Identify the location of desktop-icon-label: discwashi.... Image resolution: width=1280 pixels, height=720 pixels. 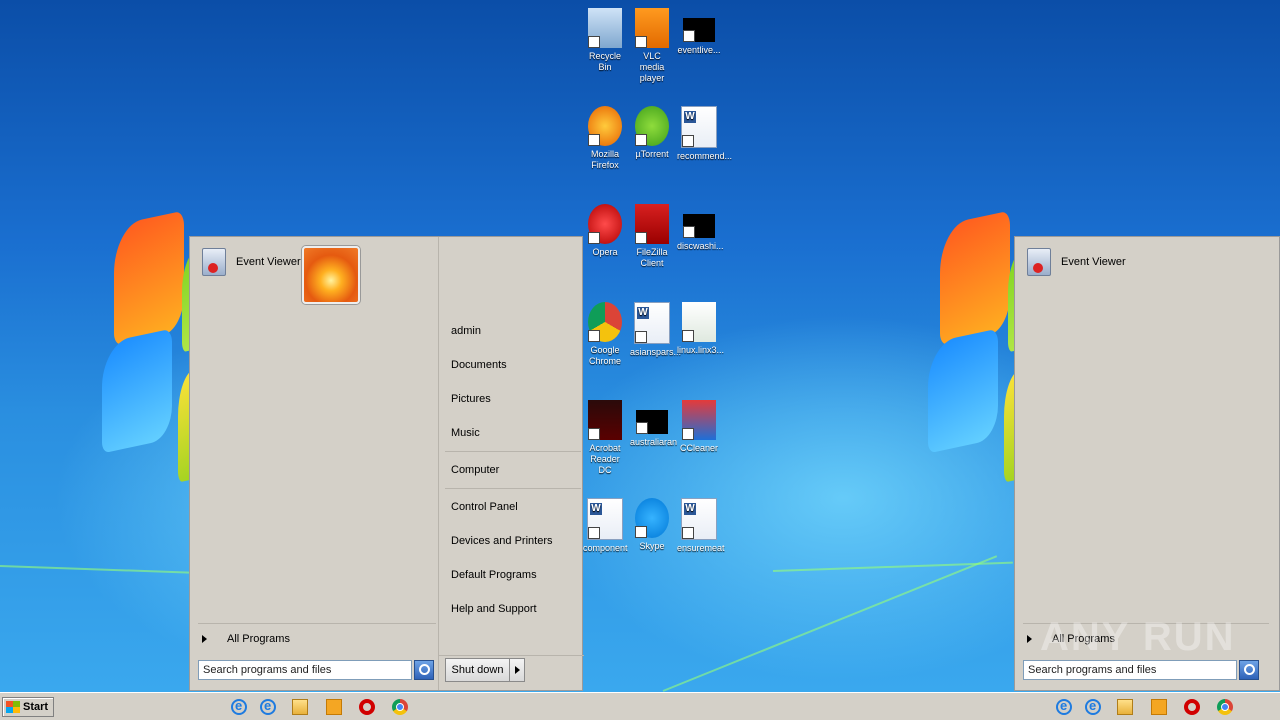
(700, 246).